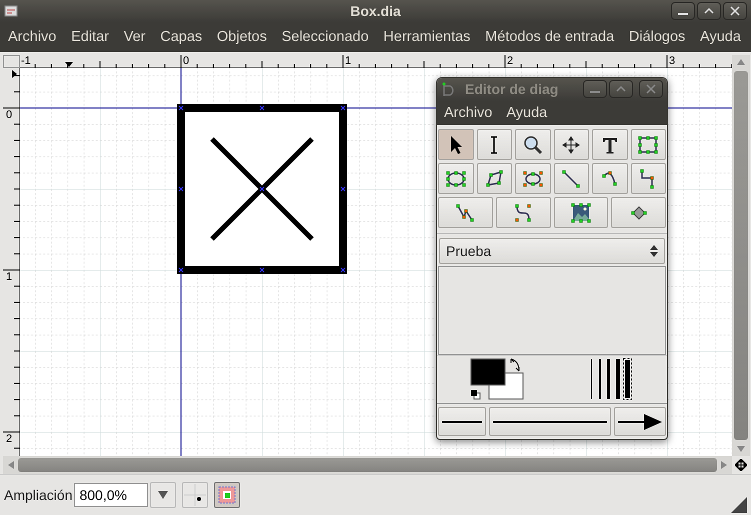  What do you see at coordinates (426, 37) in the screenshot?
I see `menu-item: Herramientas` at bounding box center [426, 37].